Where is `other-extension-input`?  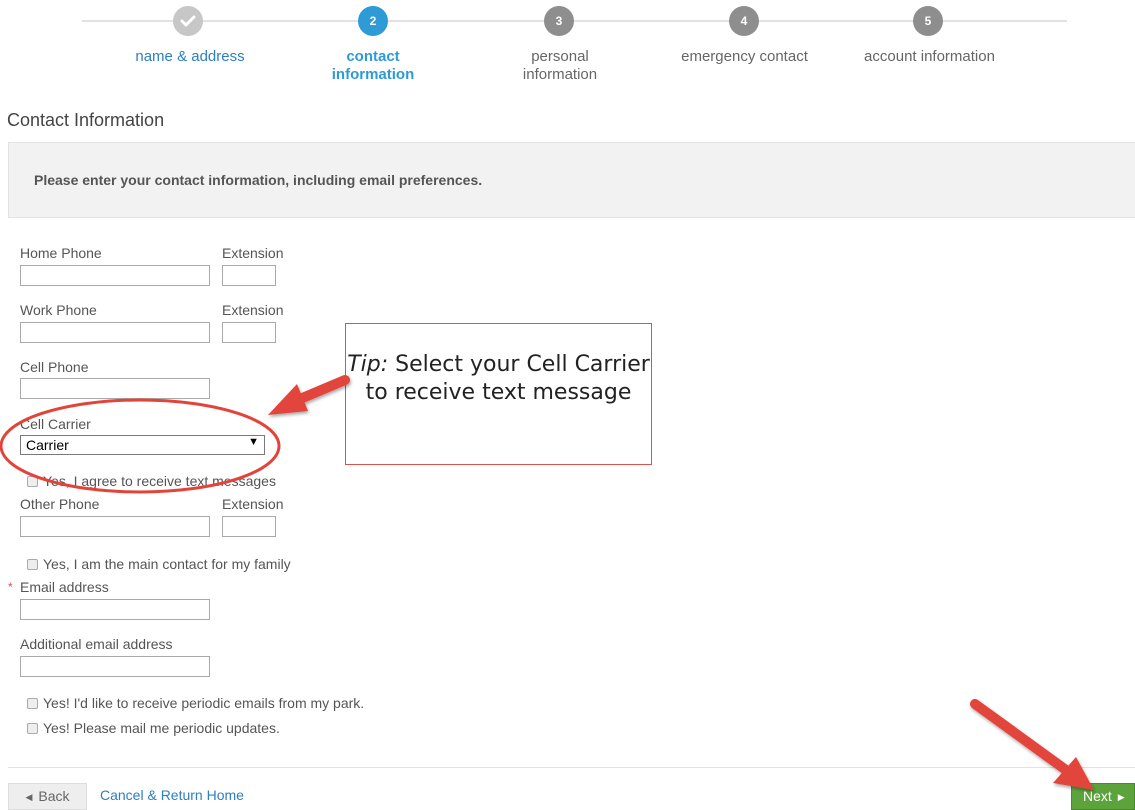 other-extension-input is located at coordinates (249, 526).